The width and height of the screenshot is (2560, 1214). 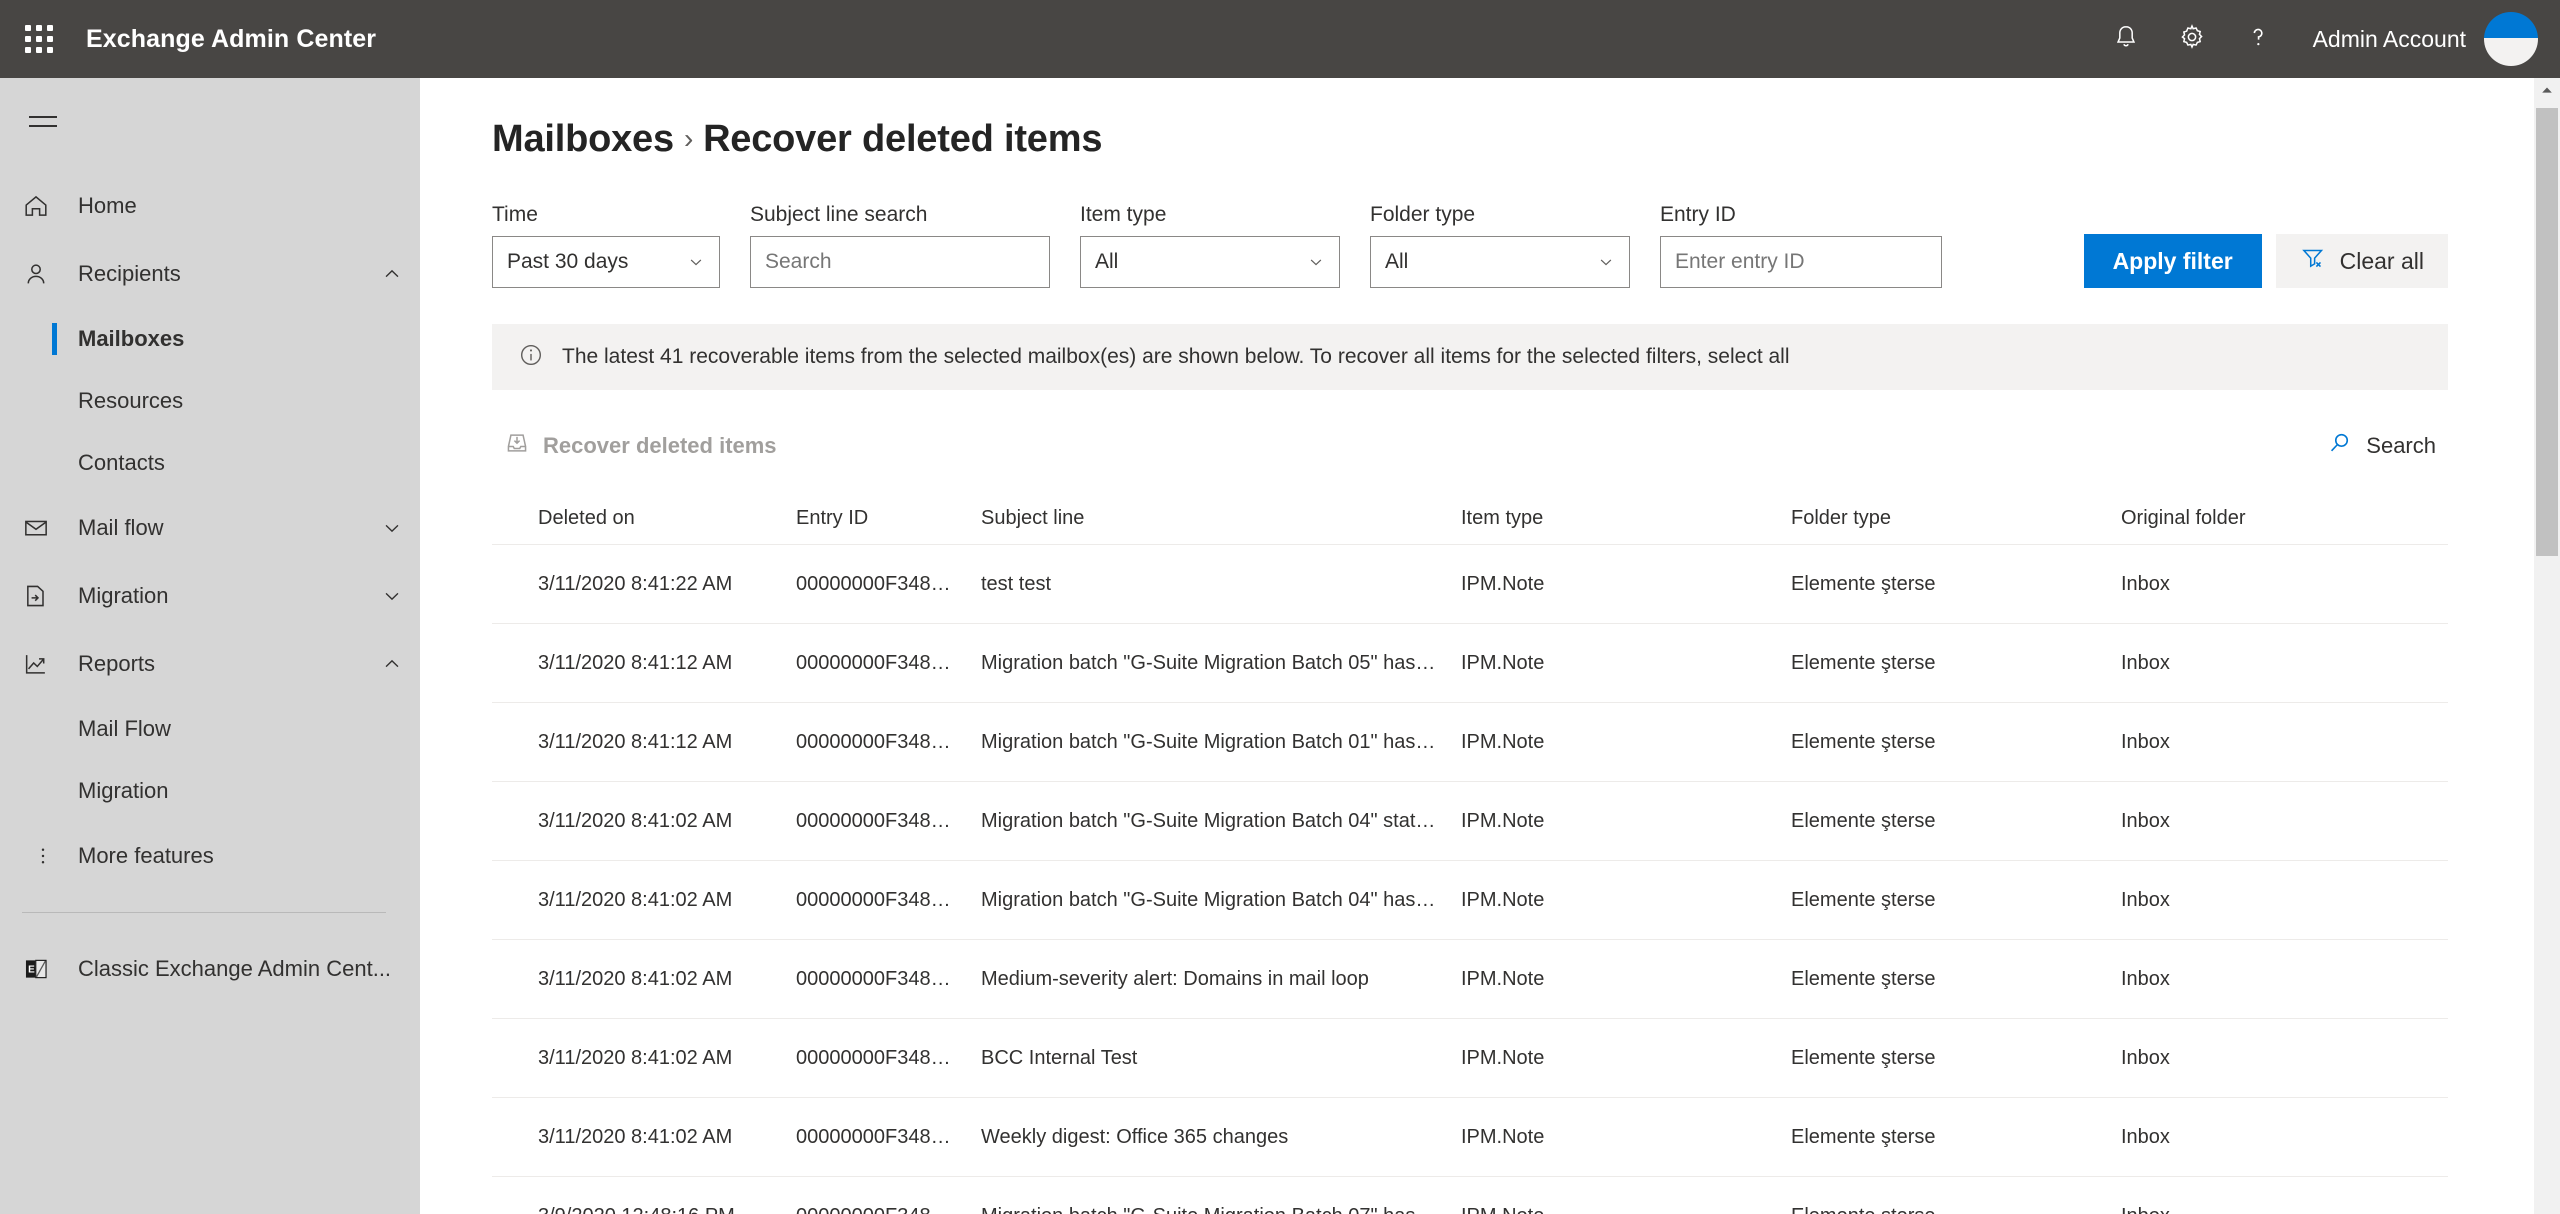 What do you see at coordinates (2361, 261) in the screenshot?
I see `clear-all-button: Clear all` at bounding box center [2361, 261].